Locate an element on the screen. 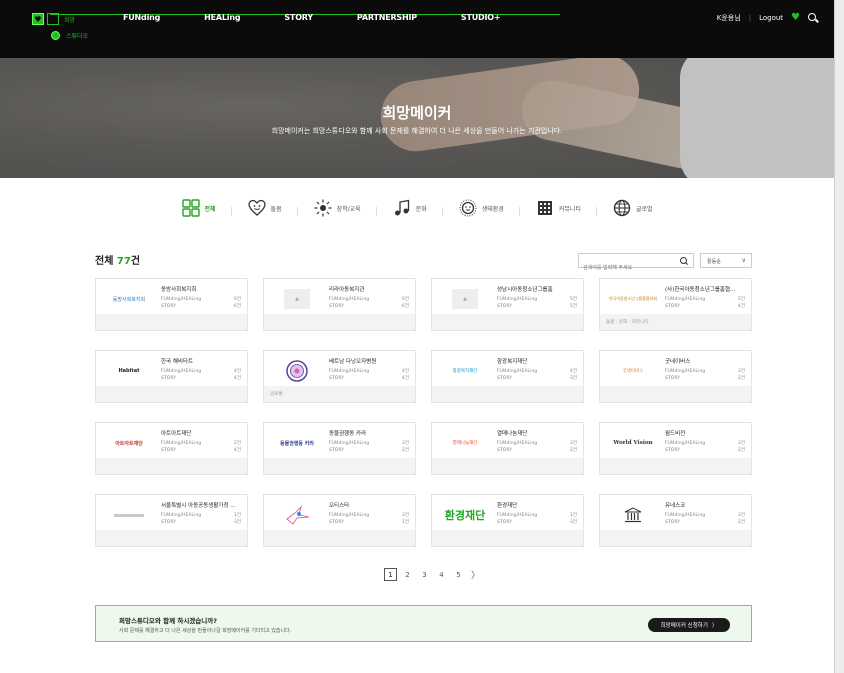  nav-story: STORY is located at coordinates (298, 17).